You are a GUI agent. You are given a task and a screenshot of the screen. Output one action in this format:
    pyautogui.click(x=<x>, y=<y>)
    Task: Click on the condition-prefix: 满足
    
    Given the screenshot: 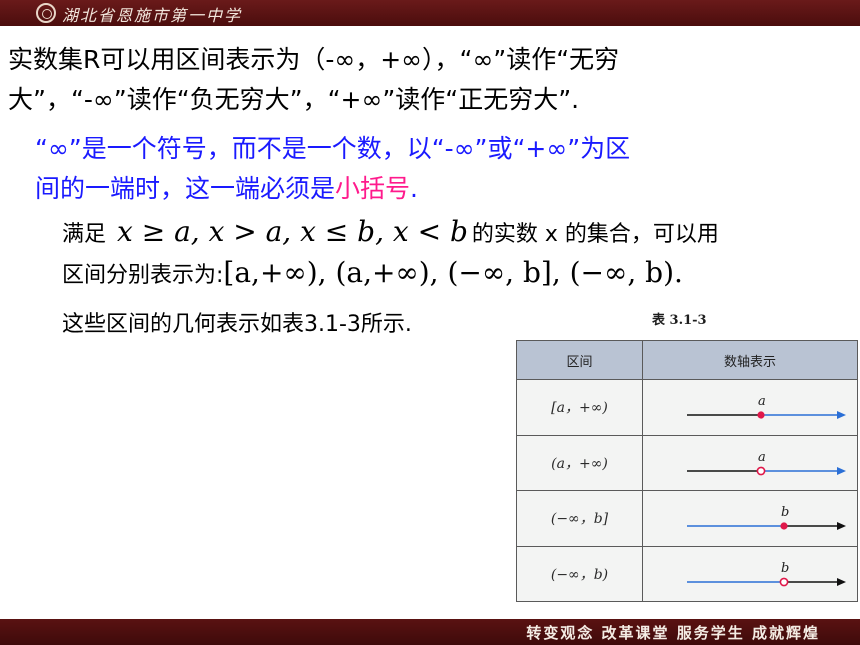 What is the action you would take?
    pyautogui.click(x=84, y=234)
    